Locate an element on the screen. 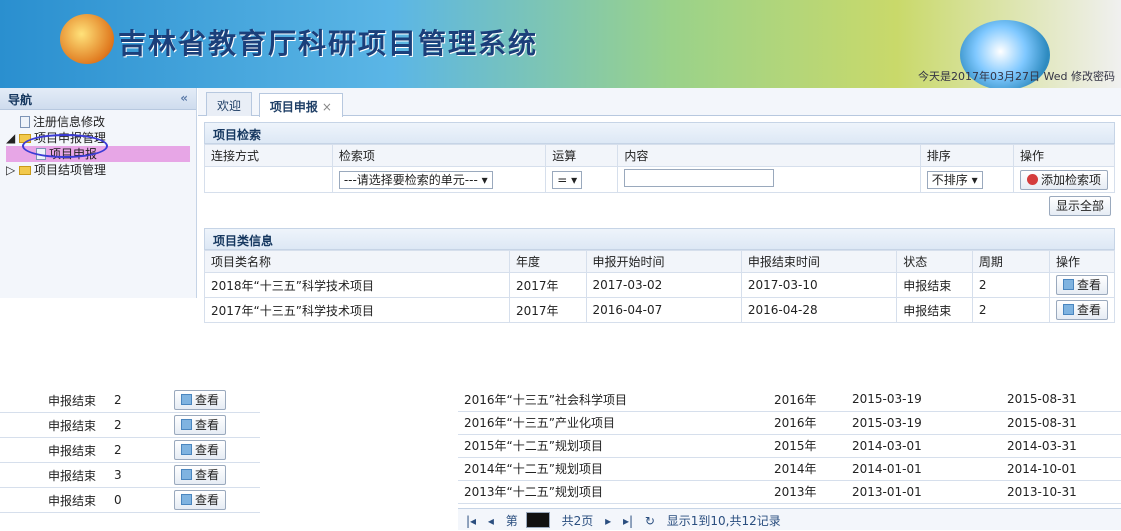 The image size is (1121, 531). table-row: 2013年“十二五”规划项目 2013年 2013-01-01 2013-10-31 is located at coordinates (789, 492).